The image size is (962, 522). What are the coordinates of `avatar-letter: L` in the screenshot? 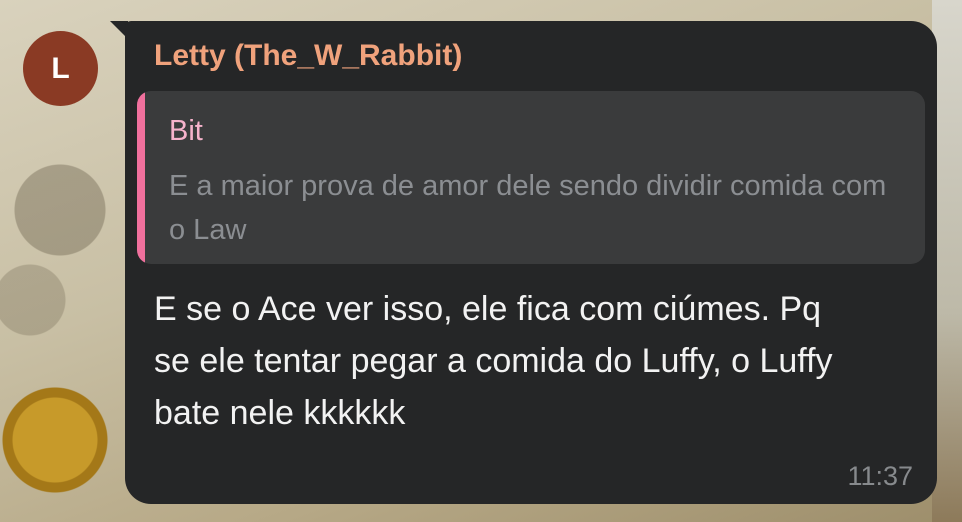 It's located at (60, 68).